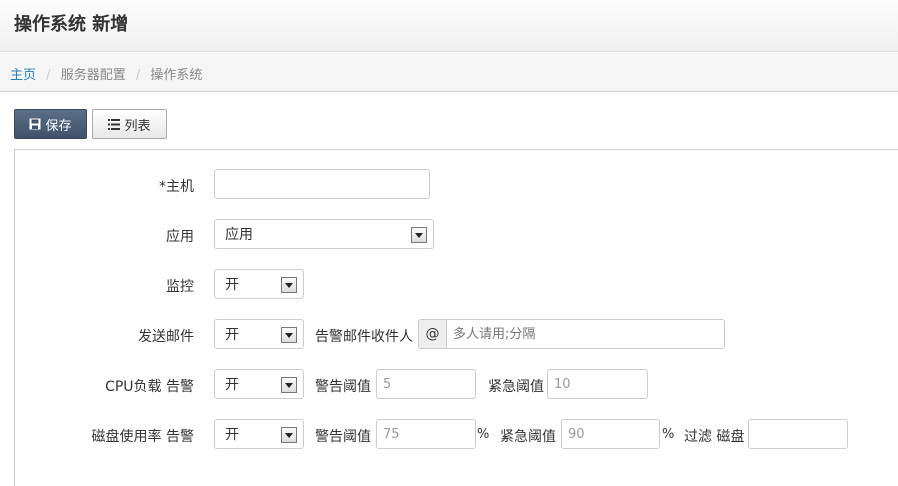 The width and height of the screenshot is (898, 486). I want to click on cpu-alert-label: CPU负载 告警, so click(149, 387).